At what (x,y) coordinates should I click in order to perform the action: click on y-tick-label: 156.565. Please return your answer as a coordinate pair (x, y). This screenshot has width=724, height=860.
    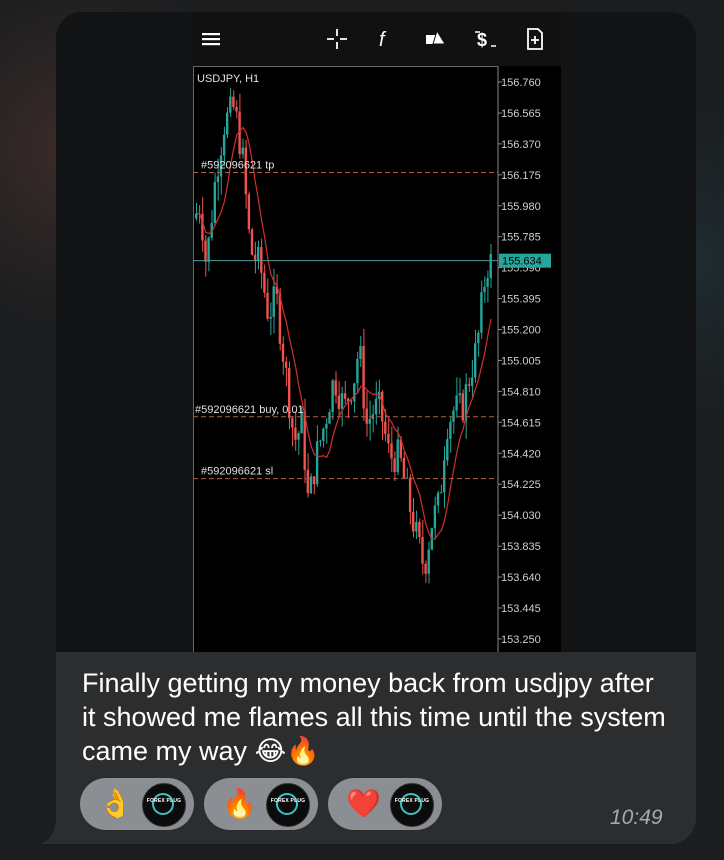
    Looking at the image, I should click on (521, 114).